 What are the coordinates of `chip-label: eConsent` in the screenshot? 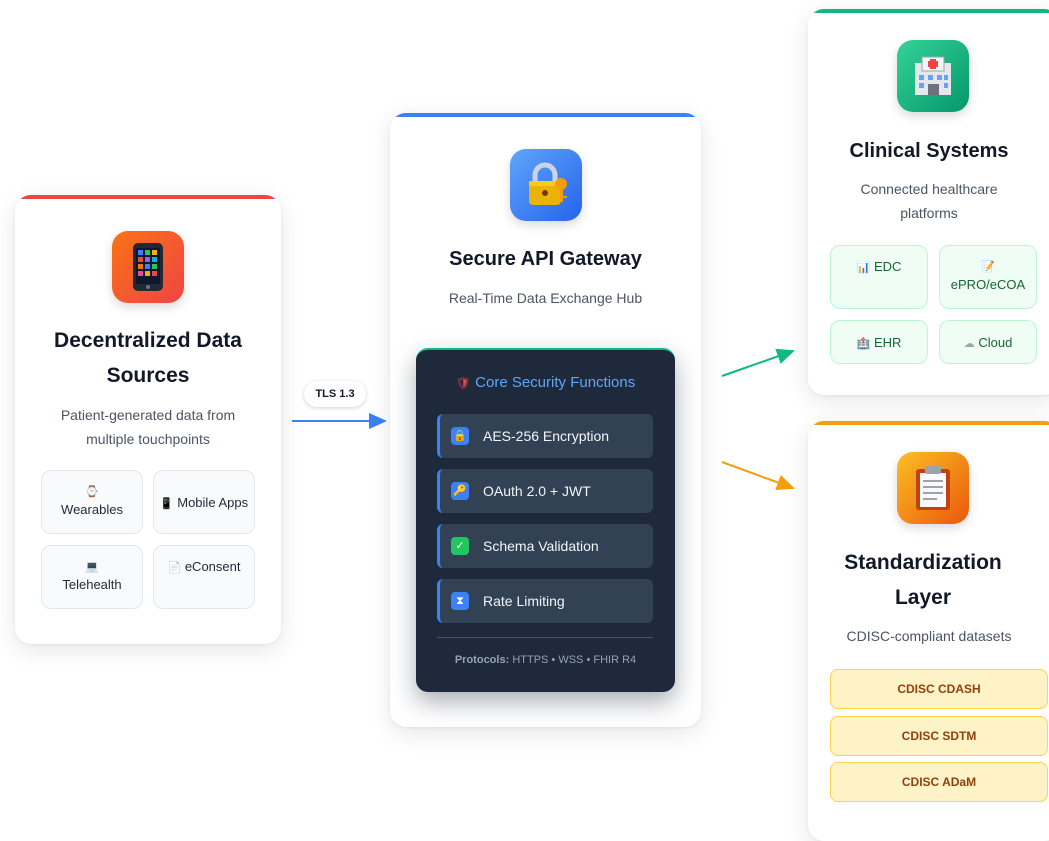 It's located at (212, 566).